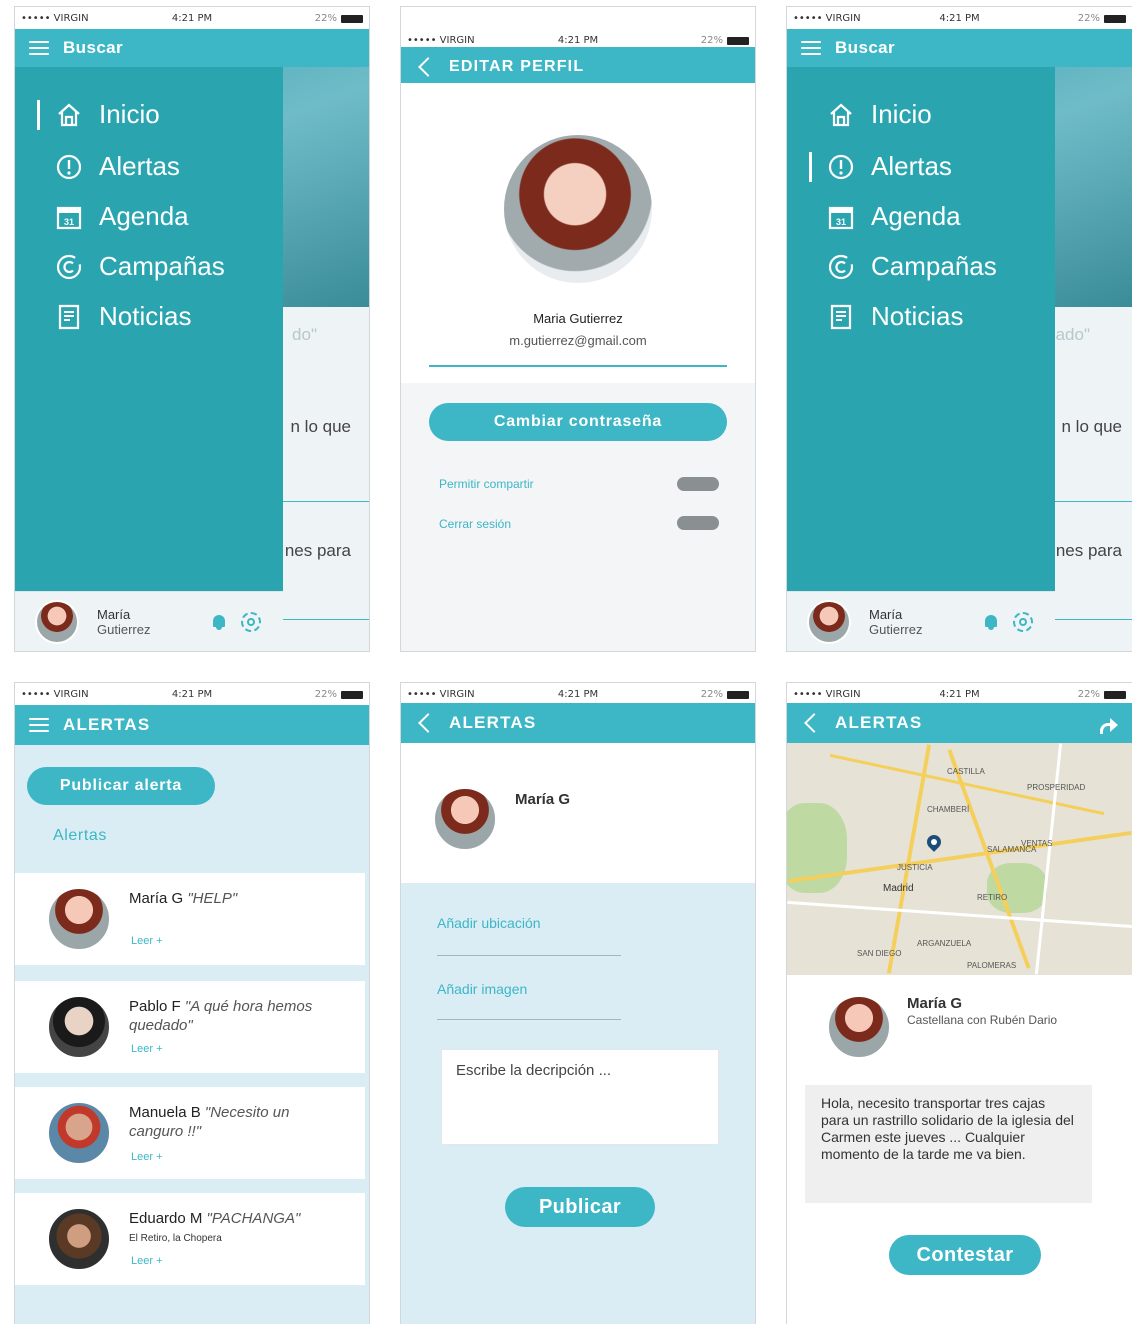 This screenshot has width=1132, height=1324. What do you see at coordinates (192, 48) in the screenshot?
I see `top-bar: Buscar` at bounding box center [192, 48].